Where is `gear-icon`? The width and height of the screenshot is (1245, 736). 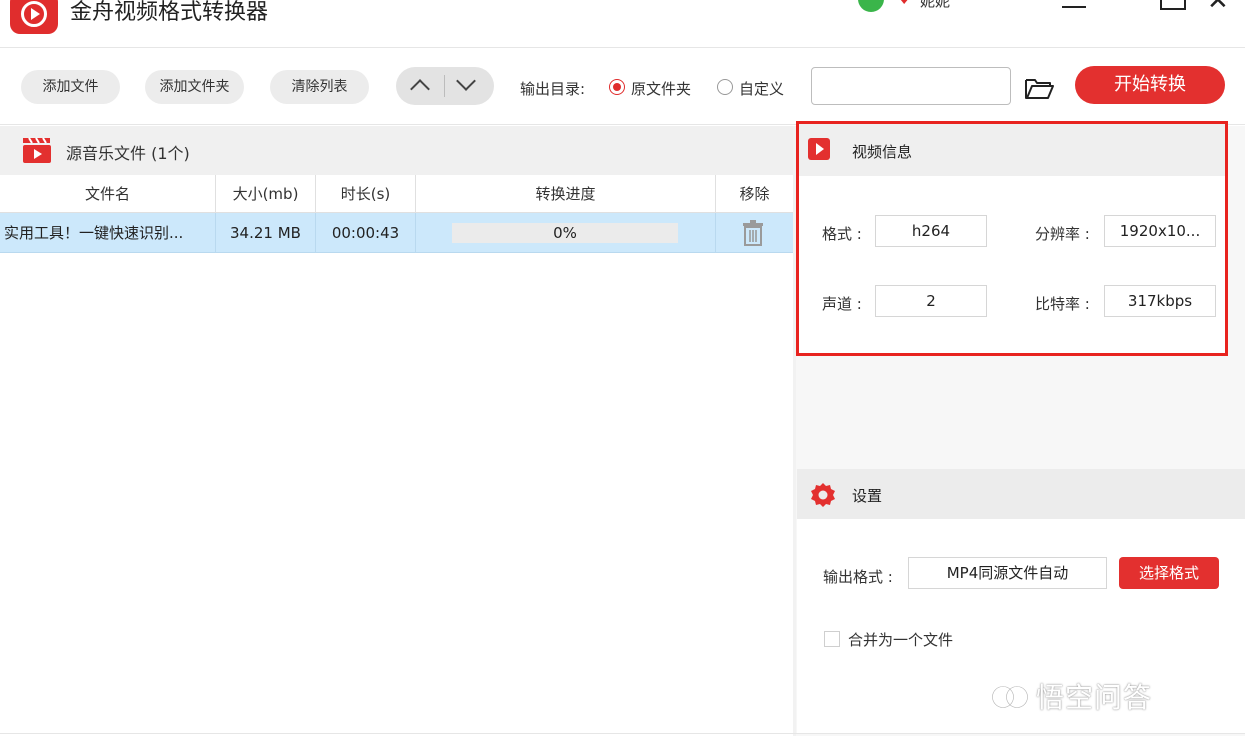
gear-icon is located at coordinates (823, 495).